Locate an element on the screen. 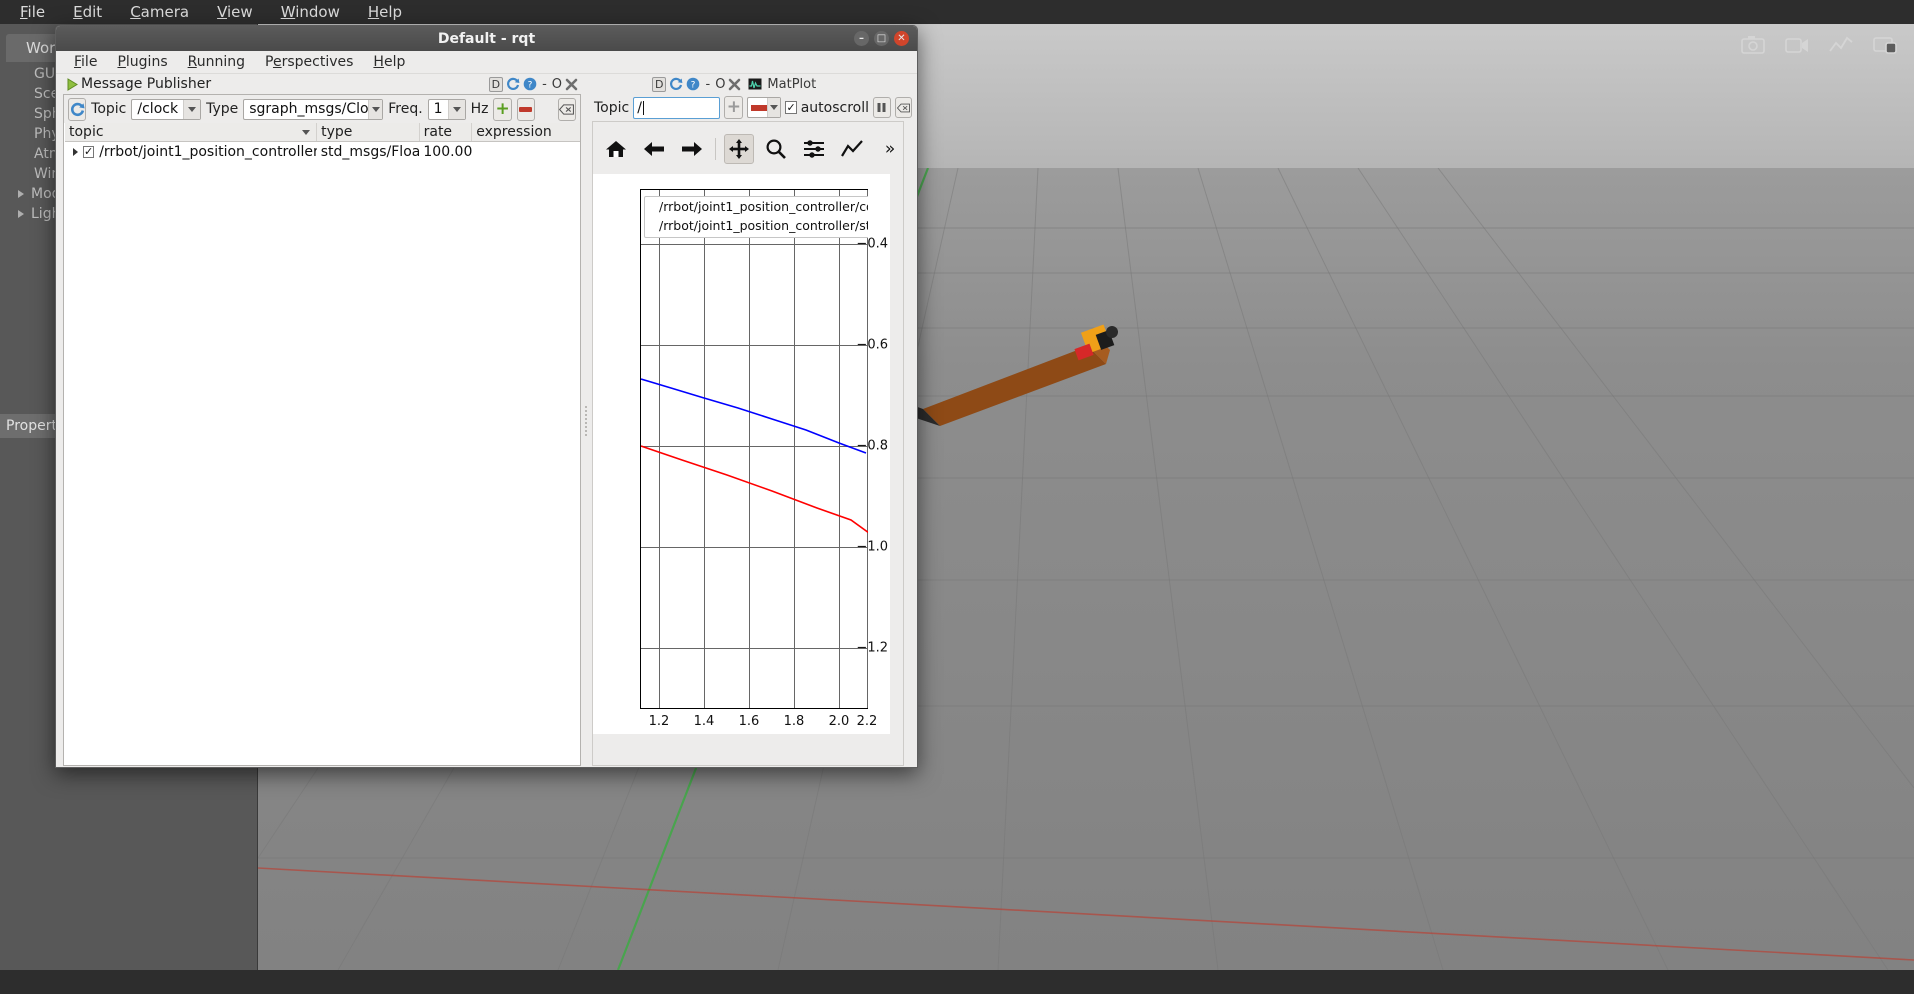 The width and height of the screenshot is (1914, 994). gazebo-menu-help: Help is located at coordinates (385, 12).